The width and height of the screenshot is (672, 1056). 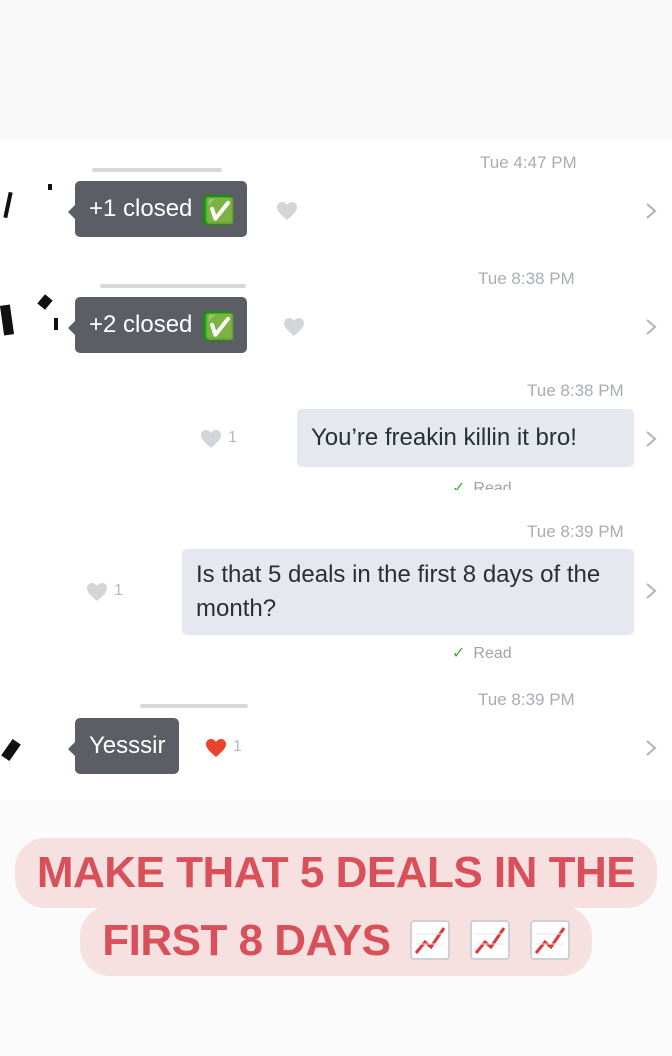 I want to click on caption-banner: MAKE THAT 5 DEALS IN THE FIRST 8 DAYS, so click(x=336, y=907).